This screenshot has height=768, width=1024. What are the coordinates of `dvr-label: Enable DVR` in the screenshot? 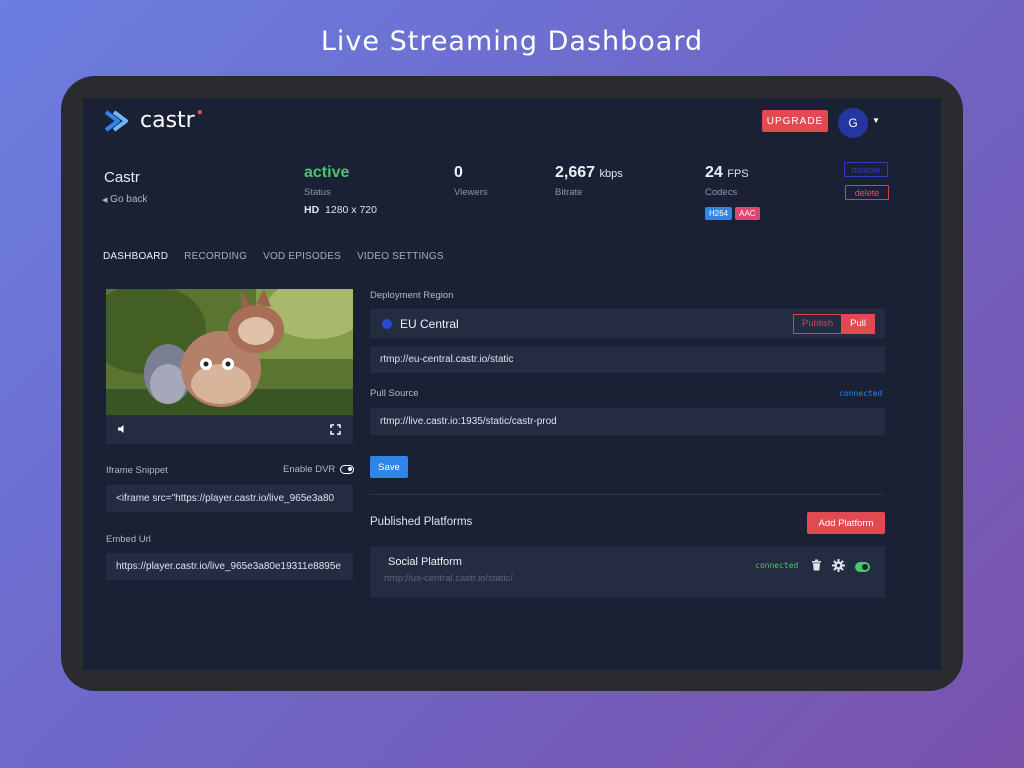 It's located at (309, 469).